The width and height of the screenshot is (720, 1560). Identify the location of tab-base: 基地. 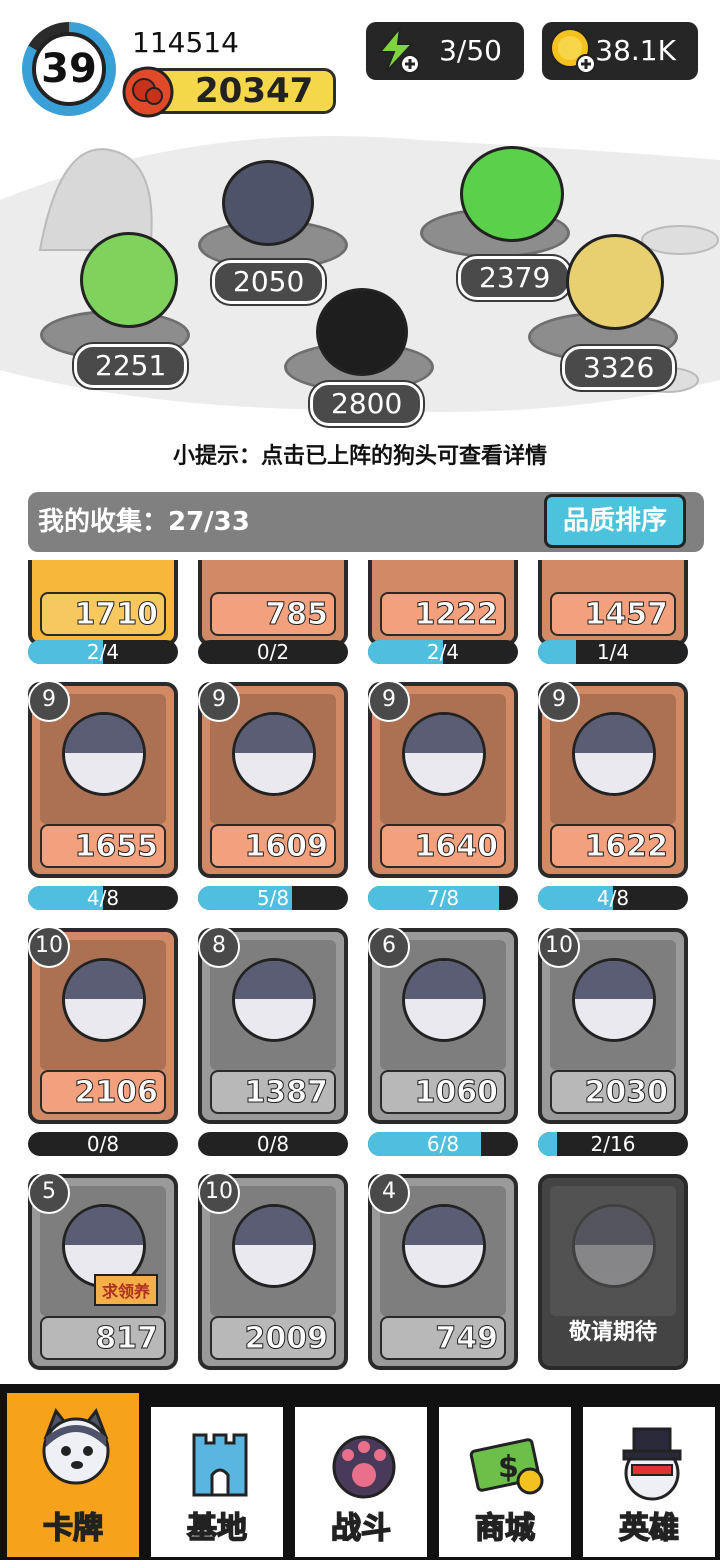
(217, 1482).